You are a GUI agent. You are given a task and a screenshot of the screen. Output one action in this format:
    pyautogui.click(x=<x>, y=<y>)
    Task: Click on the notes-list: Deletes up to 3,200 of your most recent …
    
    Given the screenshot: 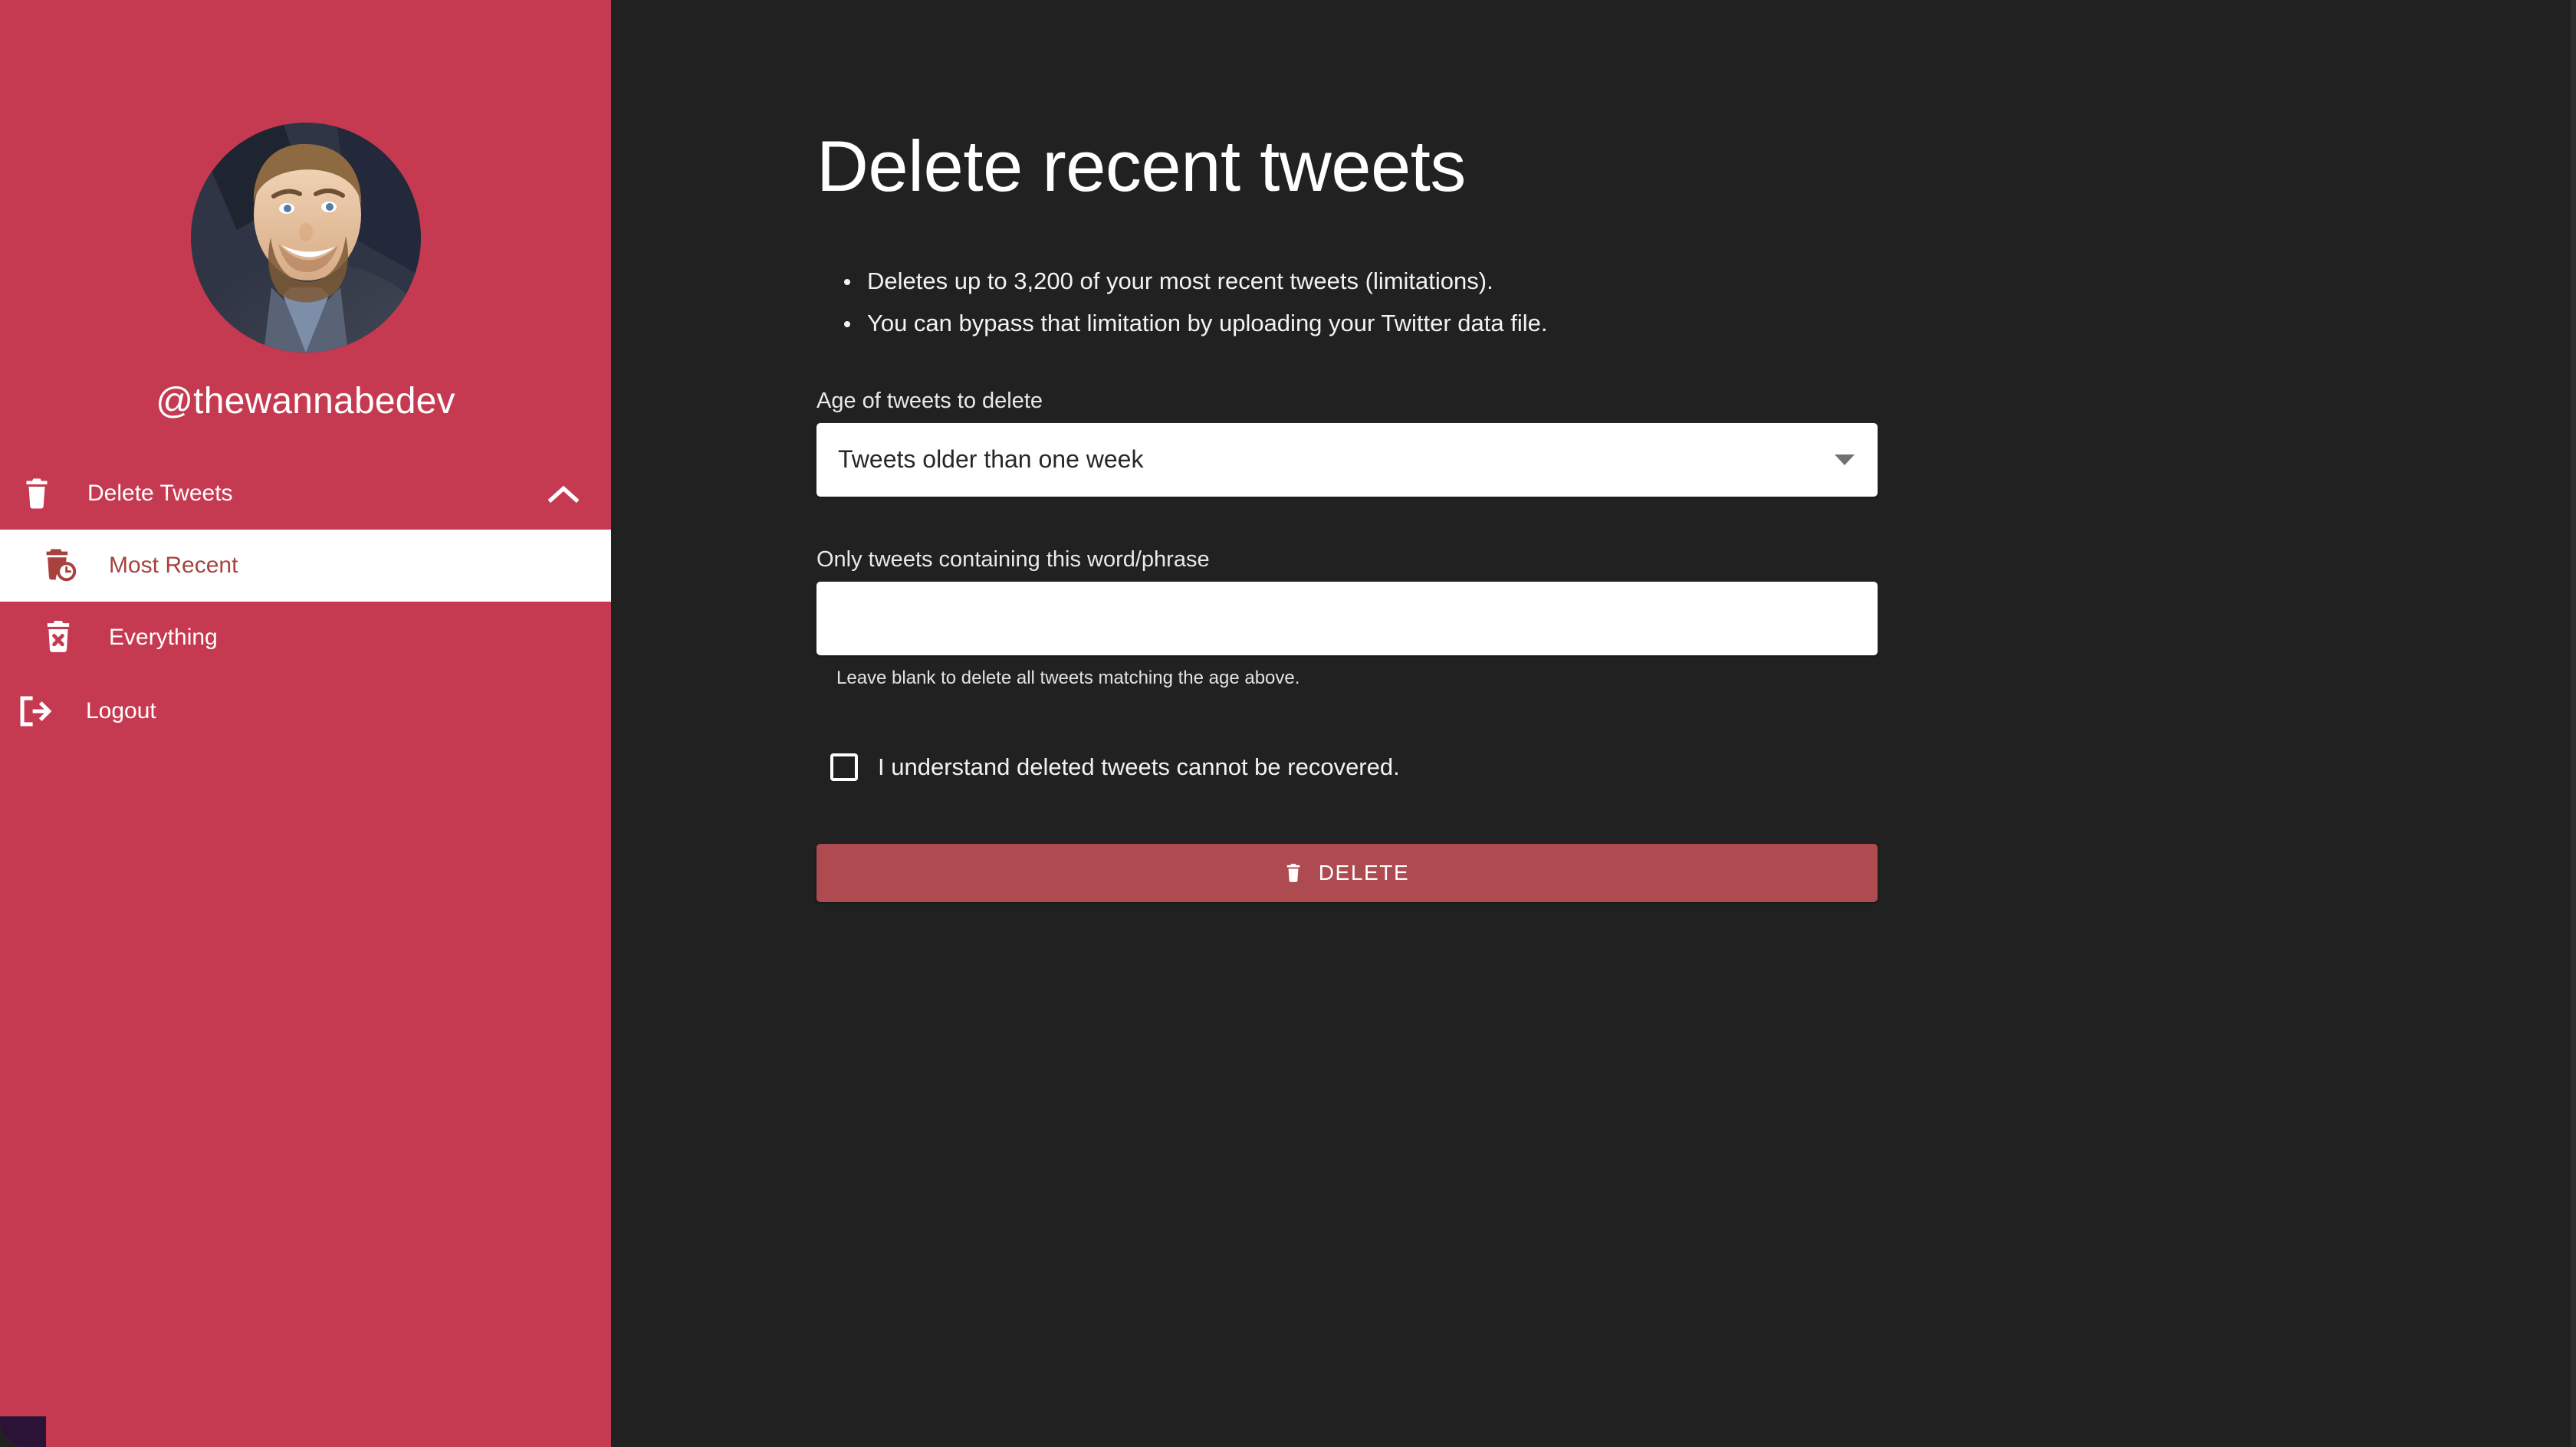 What is the action you would take?
    pyautogui.click(x=1696, y=302)
    